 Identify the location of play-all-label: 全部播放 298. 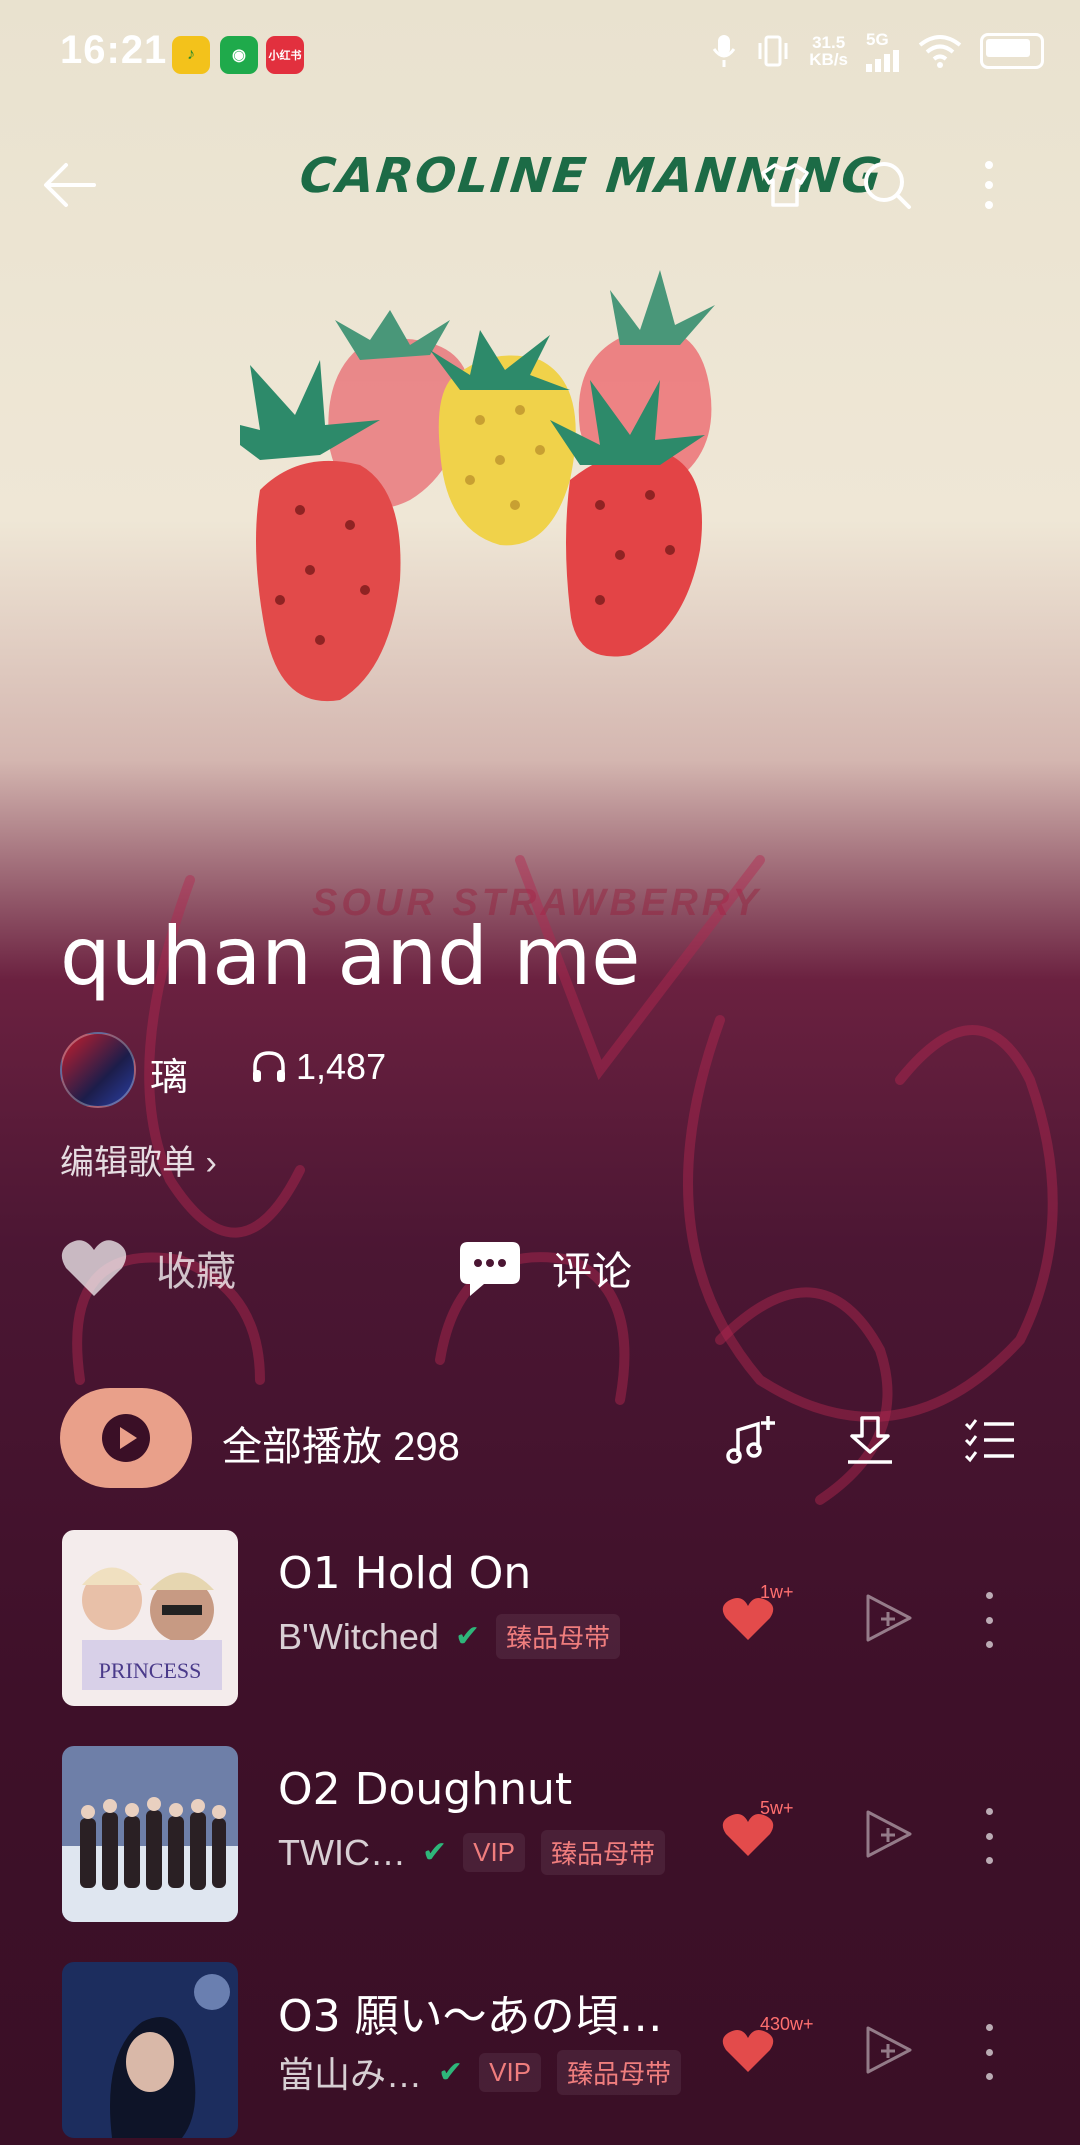
(341, 1443).